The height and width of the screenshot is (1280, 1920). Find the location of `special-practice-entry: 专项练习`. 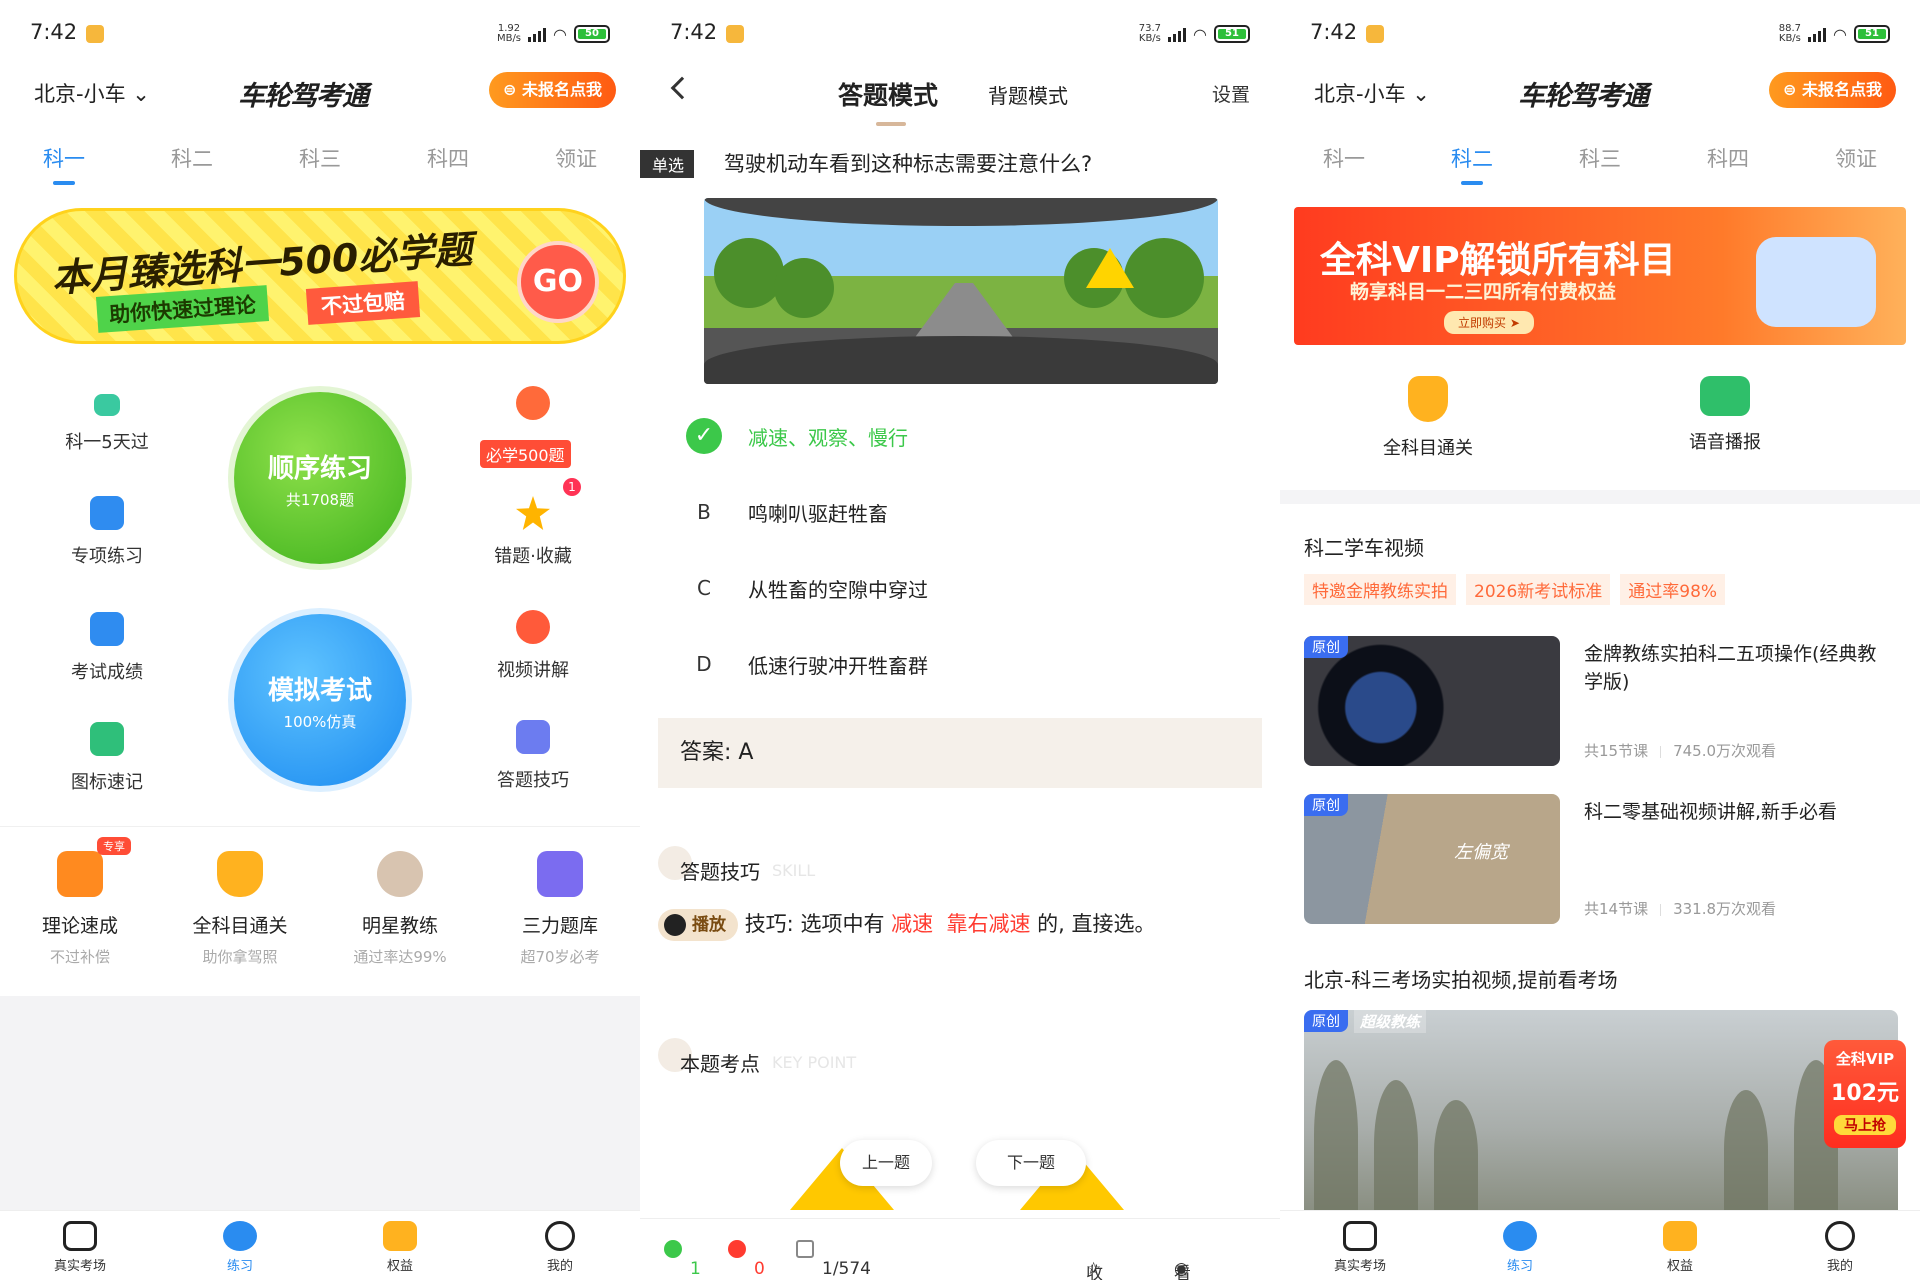

special-practice-entry: 专项练习 is located at coordinates (107, 532).